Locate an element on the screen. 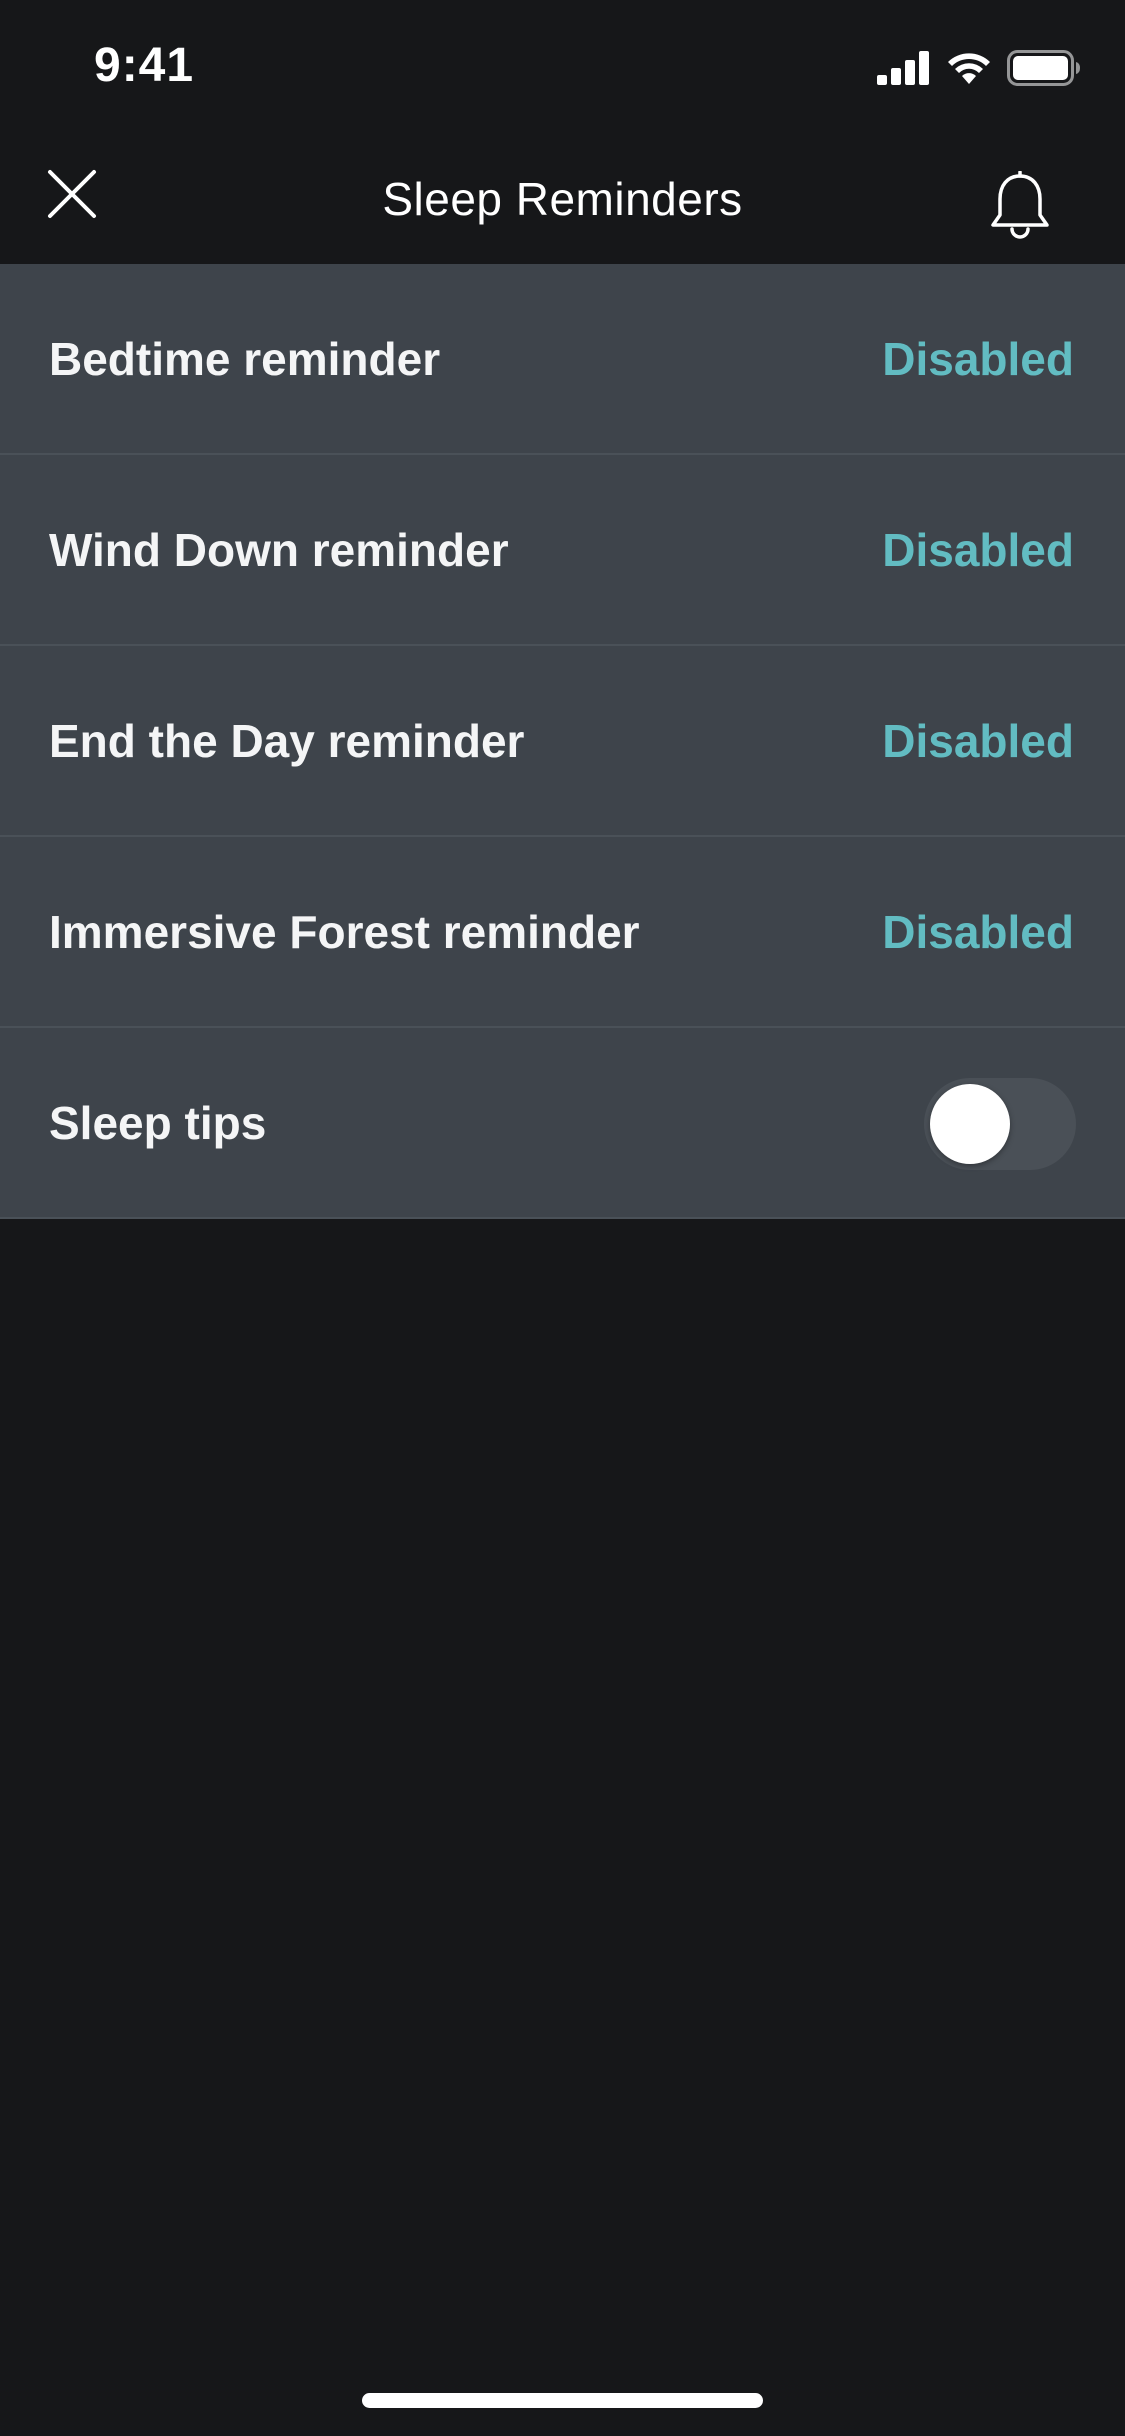 This screenshot has height=2436, width=1125. list-item-bedtime-reminder: Bedtime reminder Disabled is located at coordinates (562, 359).